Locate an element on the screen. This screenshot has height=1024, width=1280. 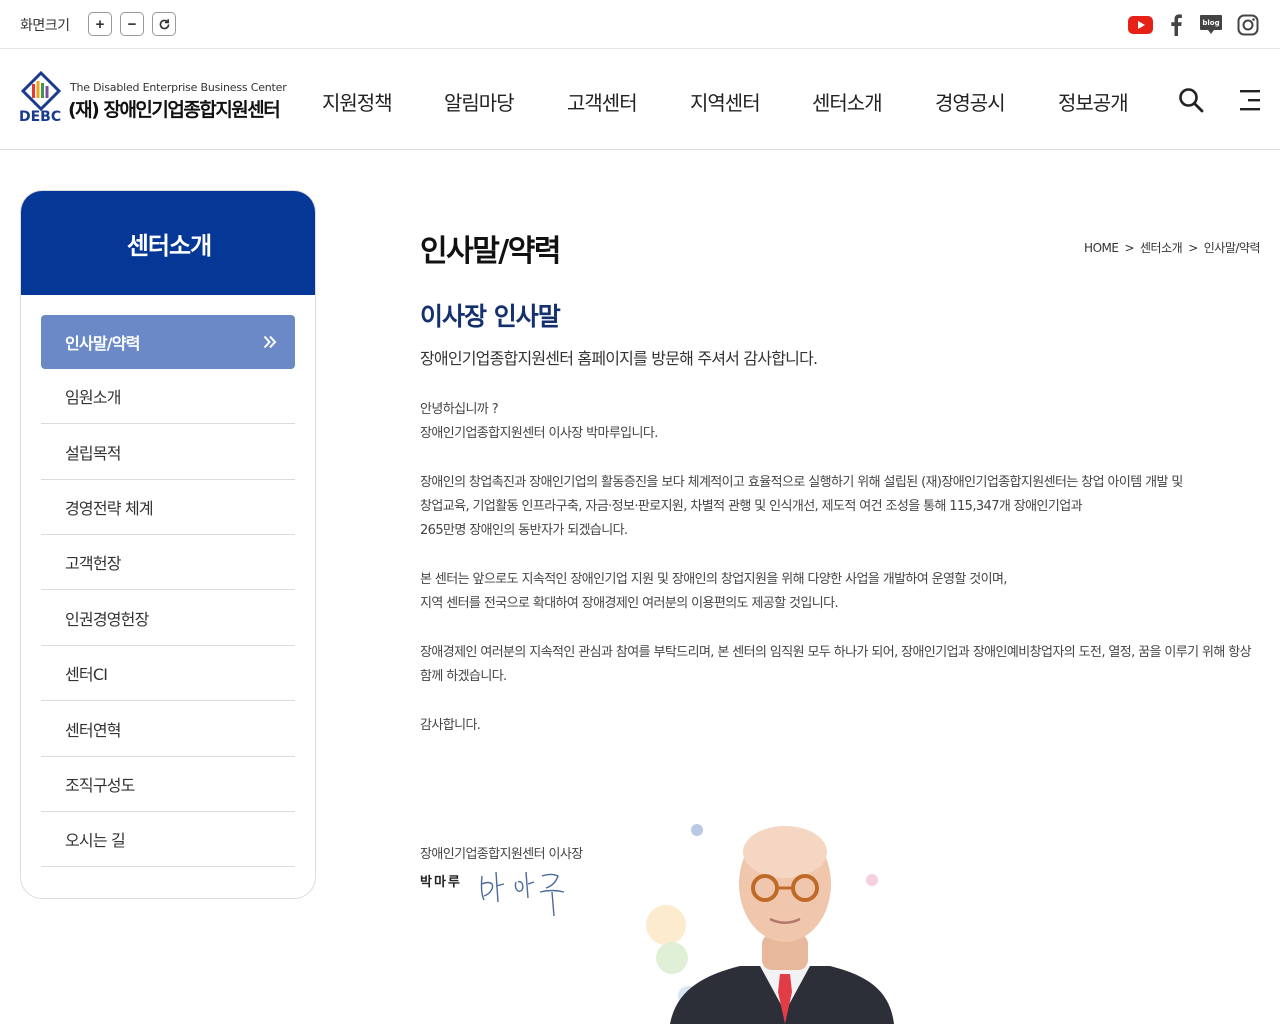
sidebar-item-strategy: 경영전략 체계 is located at coordinates (168, 507).